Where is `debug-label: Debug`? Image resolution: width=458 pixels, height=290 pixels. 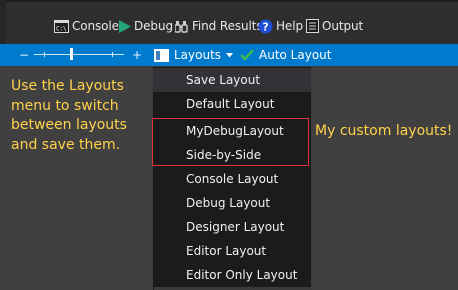 debug-label: Debug is located at coordinates (153, 26).